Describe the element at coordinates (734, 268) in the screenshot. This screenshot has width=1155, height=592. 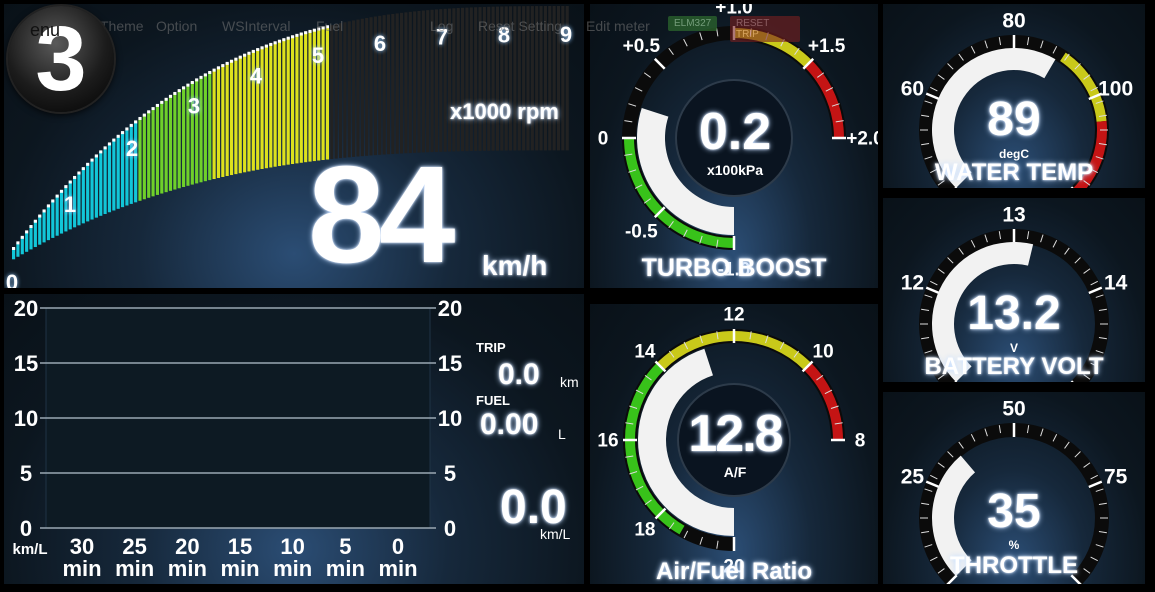
I see `turbo-boost-title: TURBO BOOST` at that location.